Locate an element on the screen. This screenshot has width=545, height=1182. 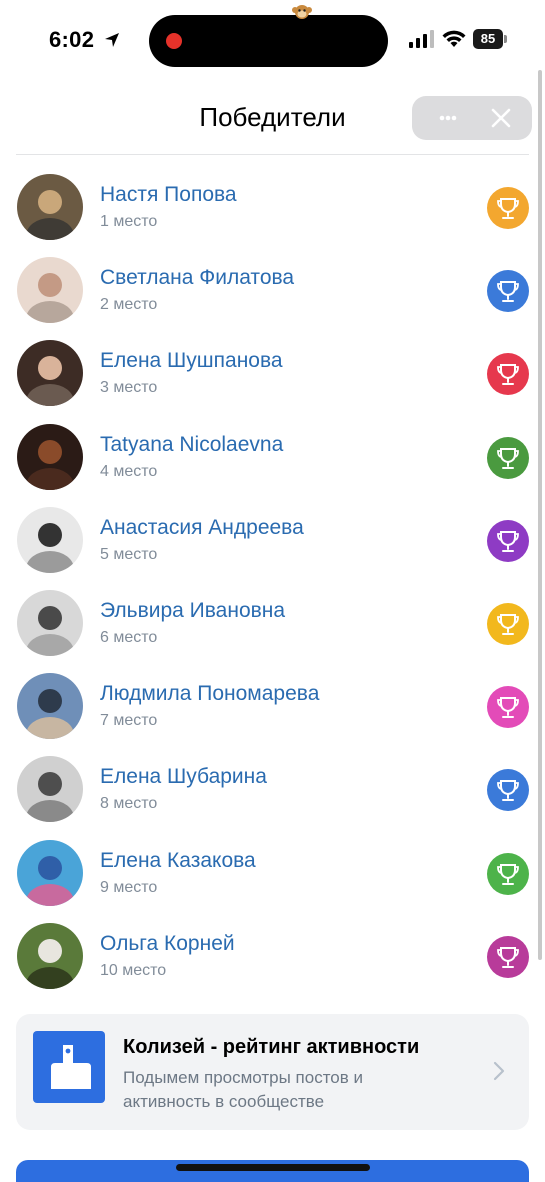
winner-name: Анастасия Андреева is located at coordinates (202, 528).